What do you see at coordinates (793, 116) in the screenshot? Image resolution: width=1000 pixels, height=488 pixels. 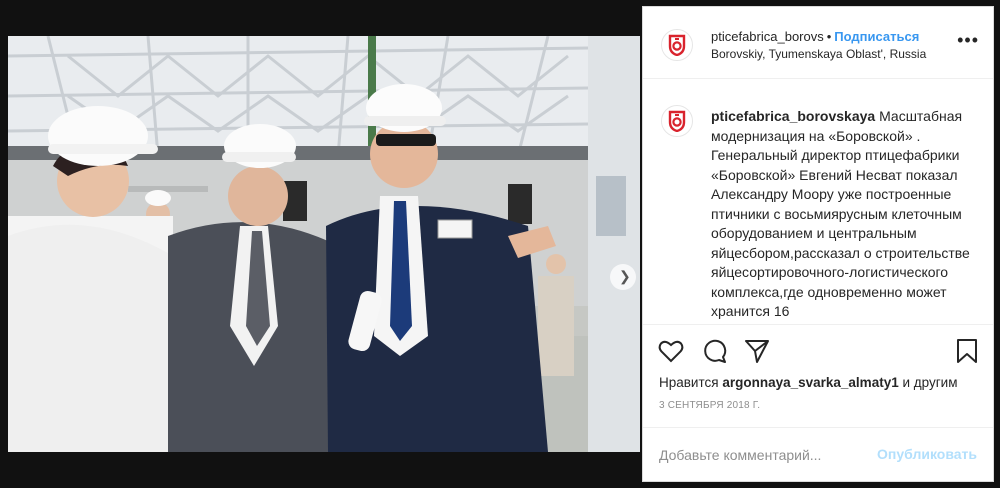 I see `caption-username: pticefabrica_borovskaya` at bounding box center [793, 116].